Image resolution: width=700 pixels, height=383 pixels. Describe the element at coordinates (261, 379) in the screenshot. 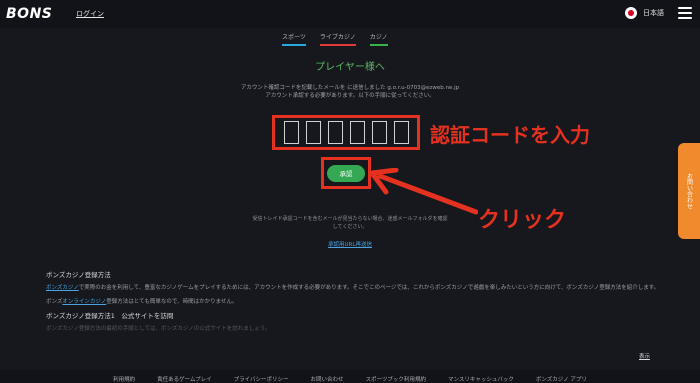

I see `footer-link: プライバシーポリシー` at that location.